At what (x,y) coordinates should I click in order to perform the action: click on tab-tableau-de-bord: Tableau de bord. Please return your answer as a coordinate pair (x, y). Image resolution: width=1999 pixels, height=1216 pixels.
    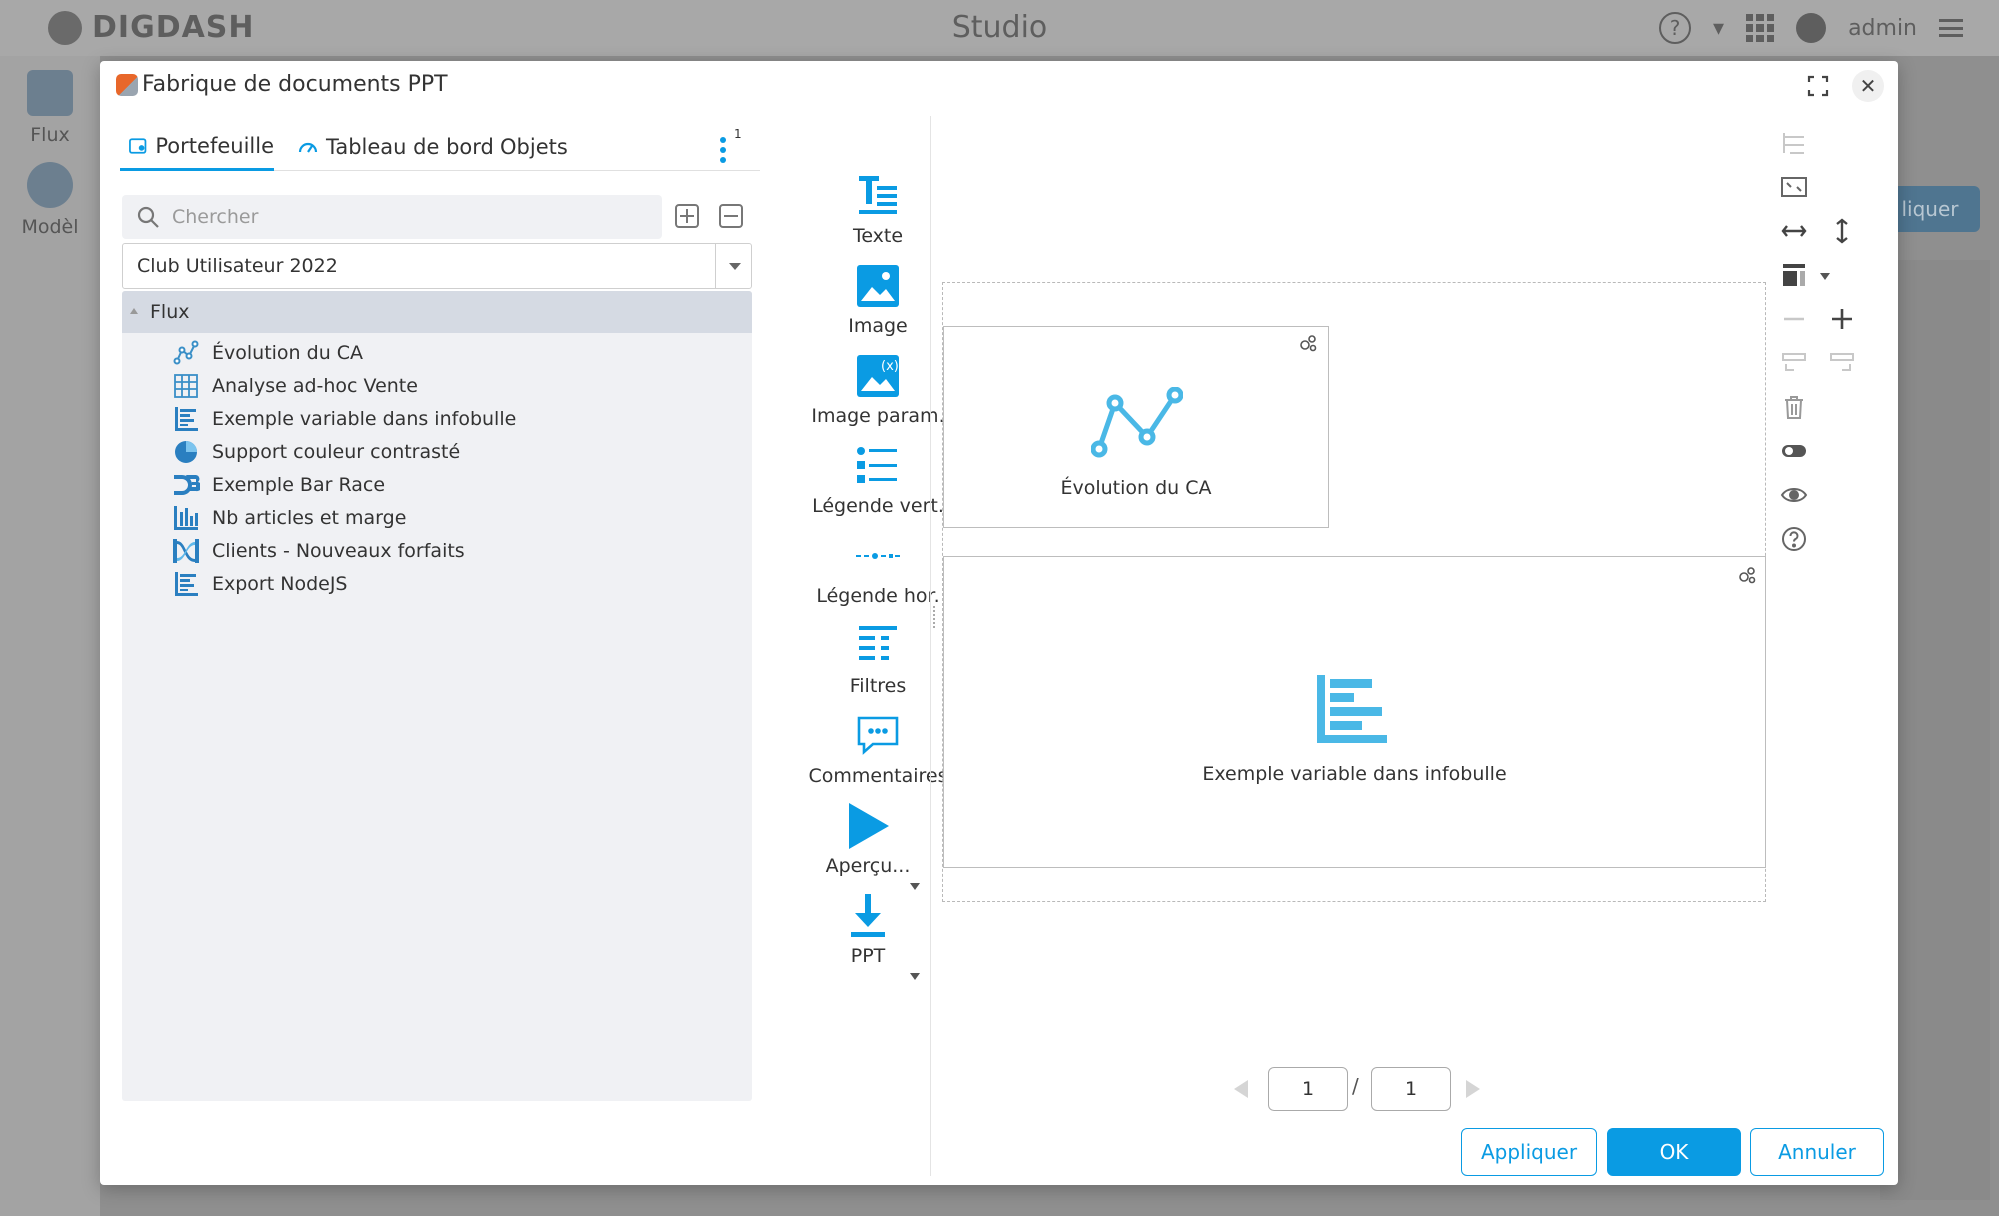
    Looking at the image, I should click on (396, 147).